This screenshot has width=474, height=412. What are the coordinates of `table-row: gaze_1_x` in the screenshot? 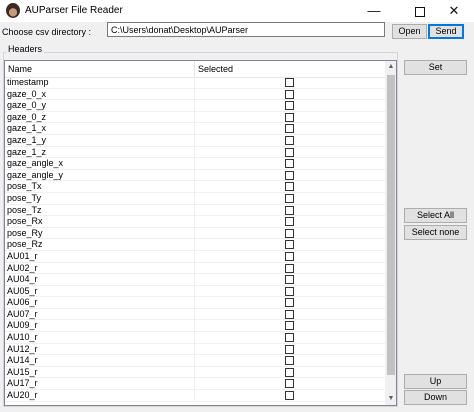 It's located at (195, 129).